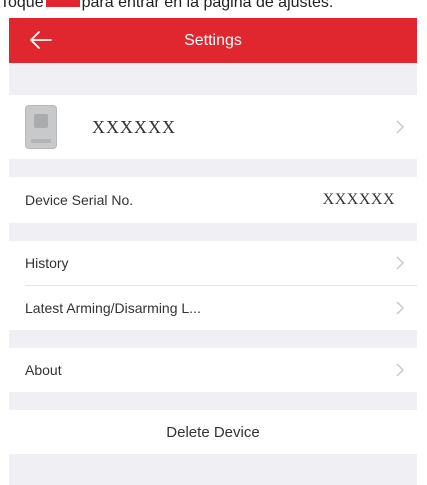  What do you see at coordinates (79, 200) in the screenshot?
I see `serial-number-label: Device Serial No.` at bounding box center [79, 200].